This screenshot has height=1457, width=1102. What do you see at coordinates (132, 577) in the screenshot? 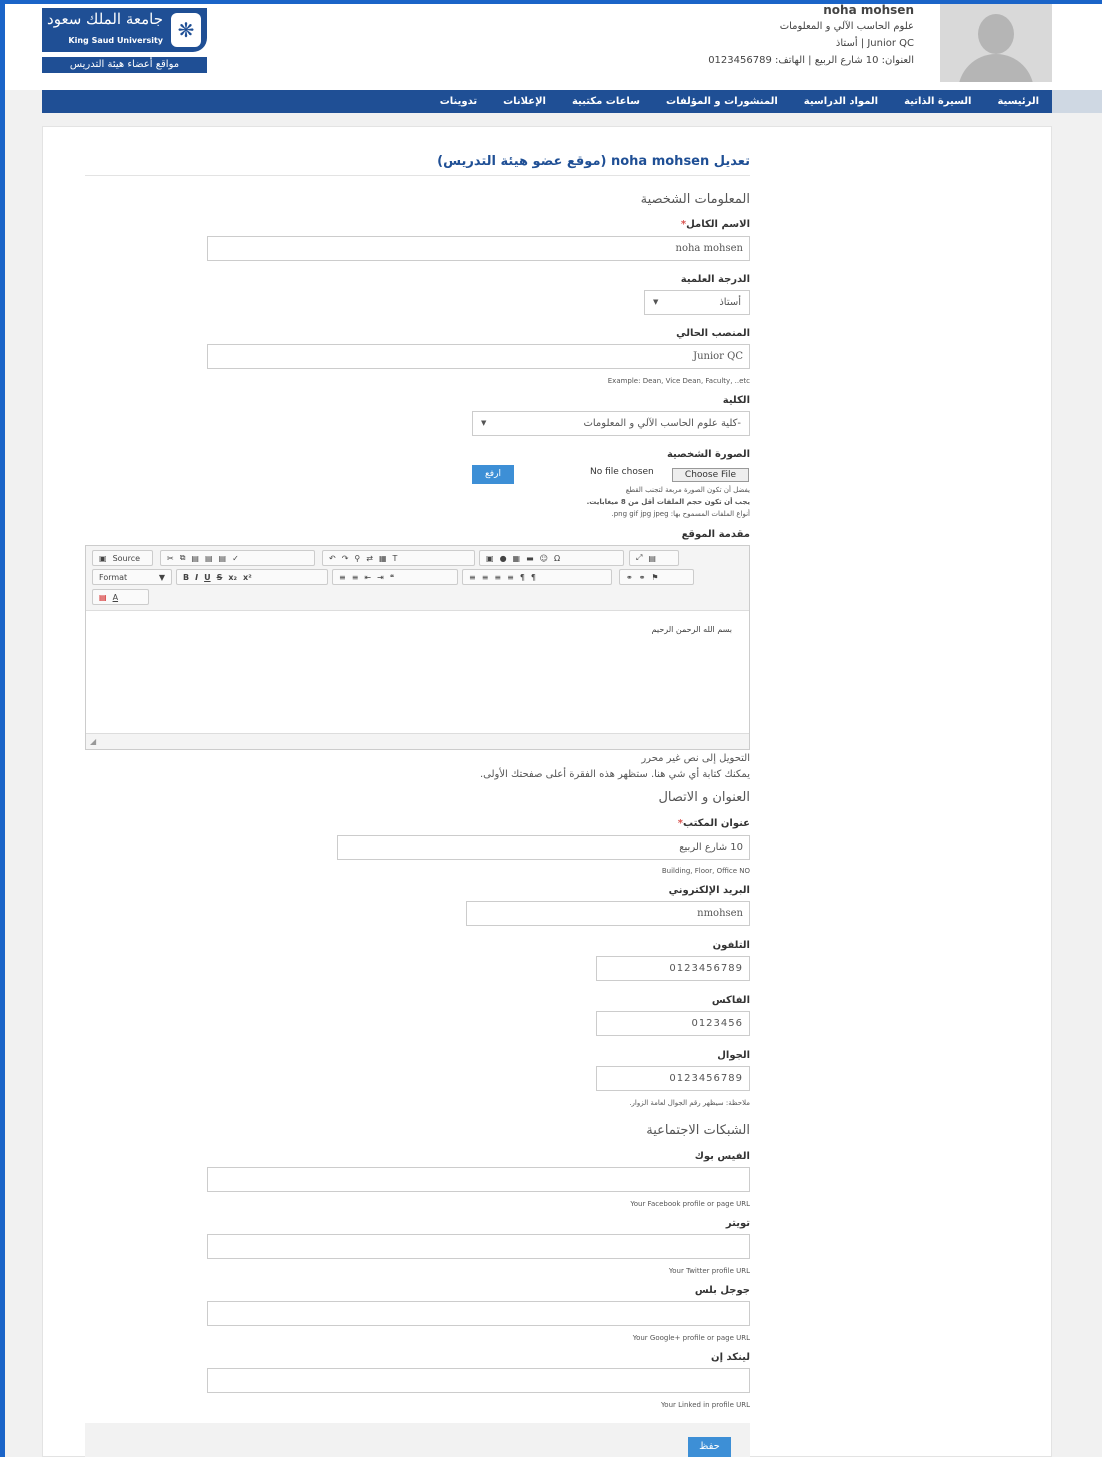
I see `format-select: Format ▼` at bounding box center [132, 577].